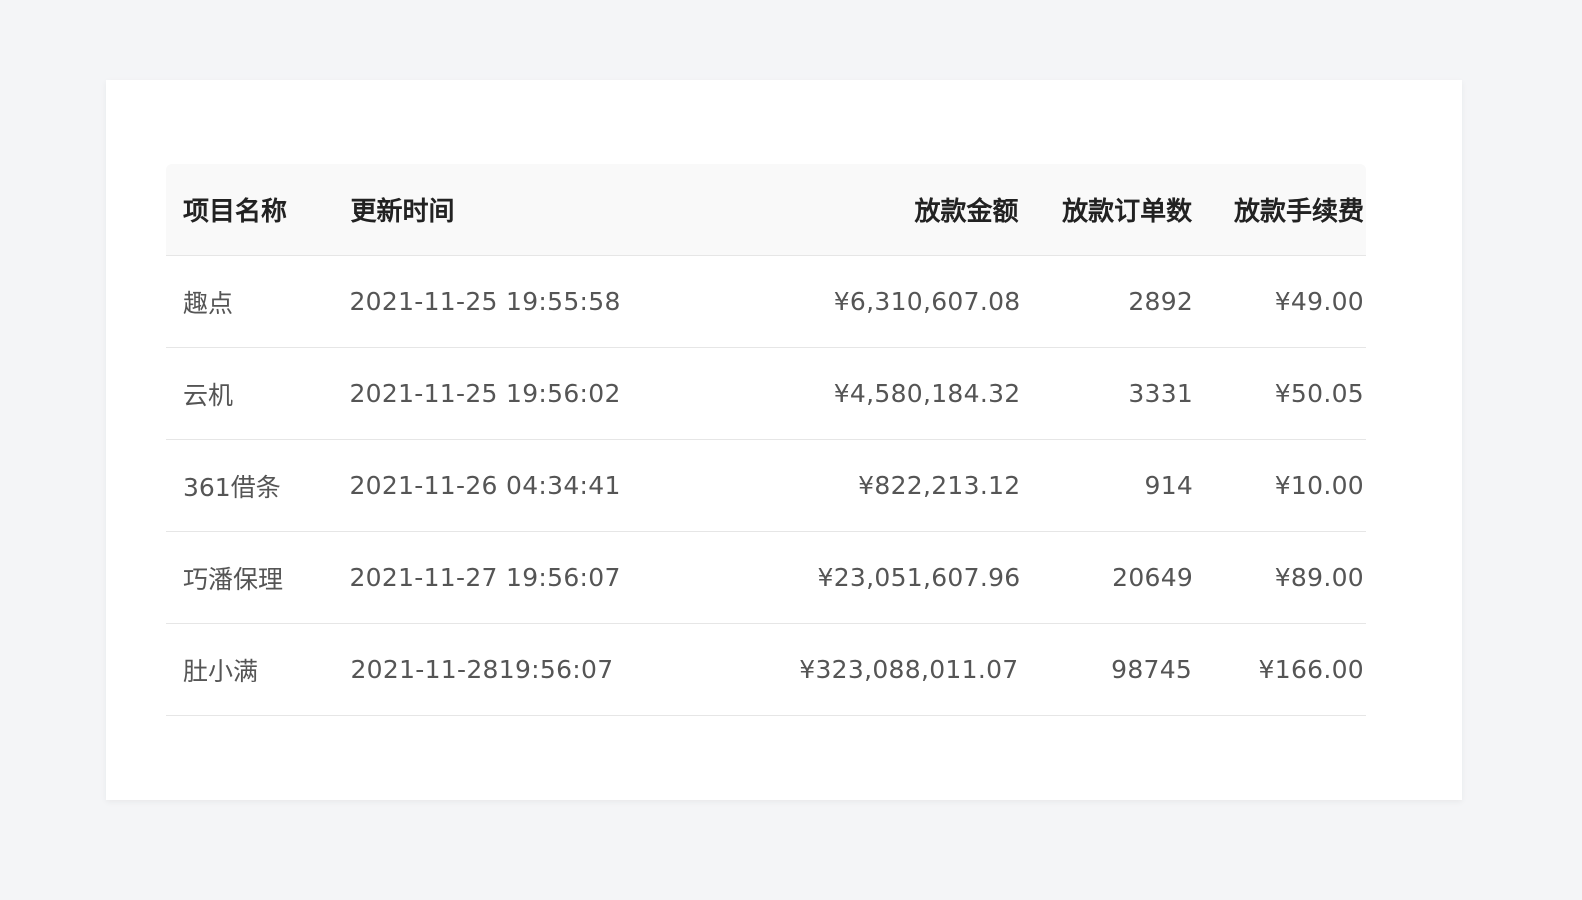 This screenshot has height=900, width=1582. What do you see at coordinates (208, 303) in the screenshot?
I see `cell-project-name: 趣点` at bounding box center [208, 303].